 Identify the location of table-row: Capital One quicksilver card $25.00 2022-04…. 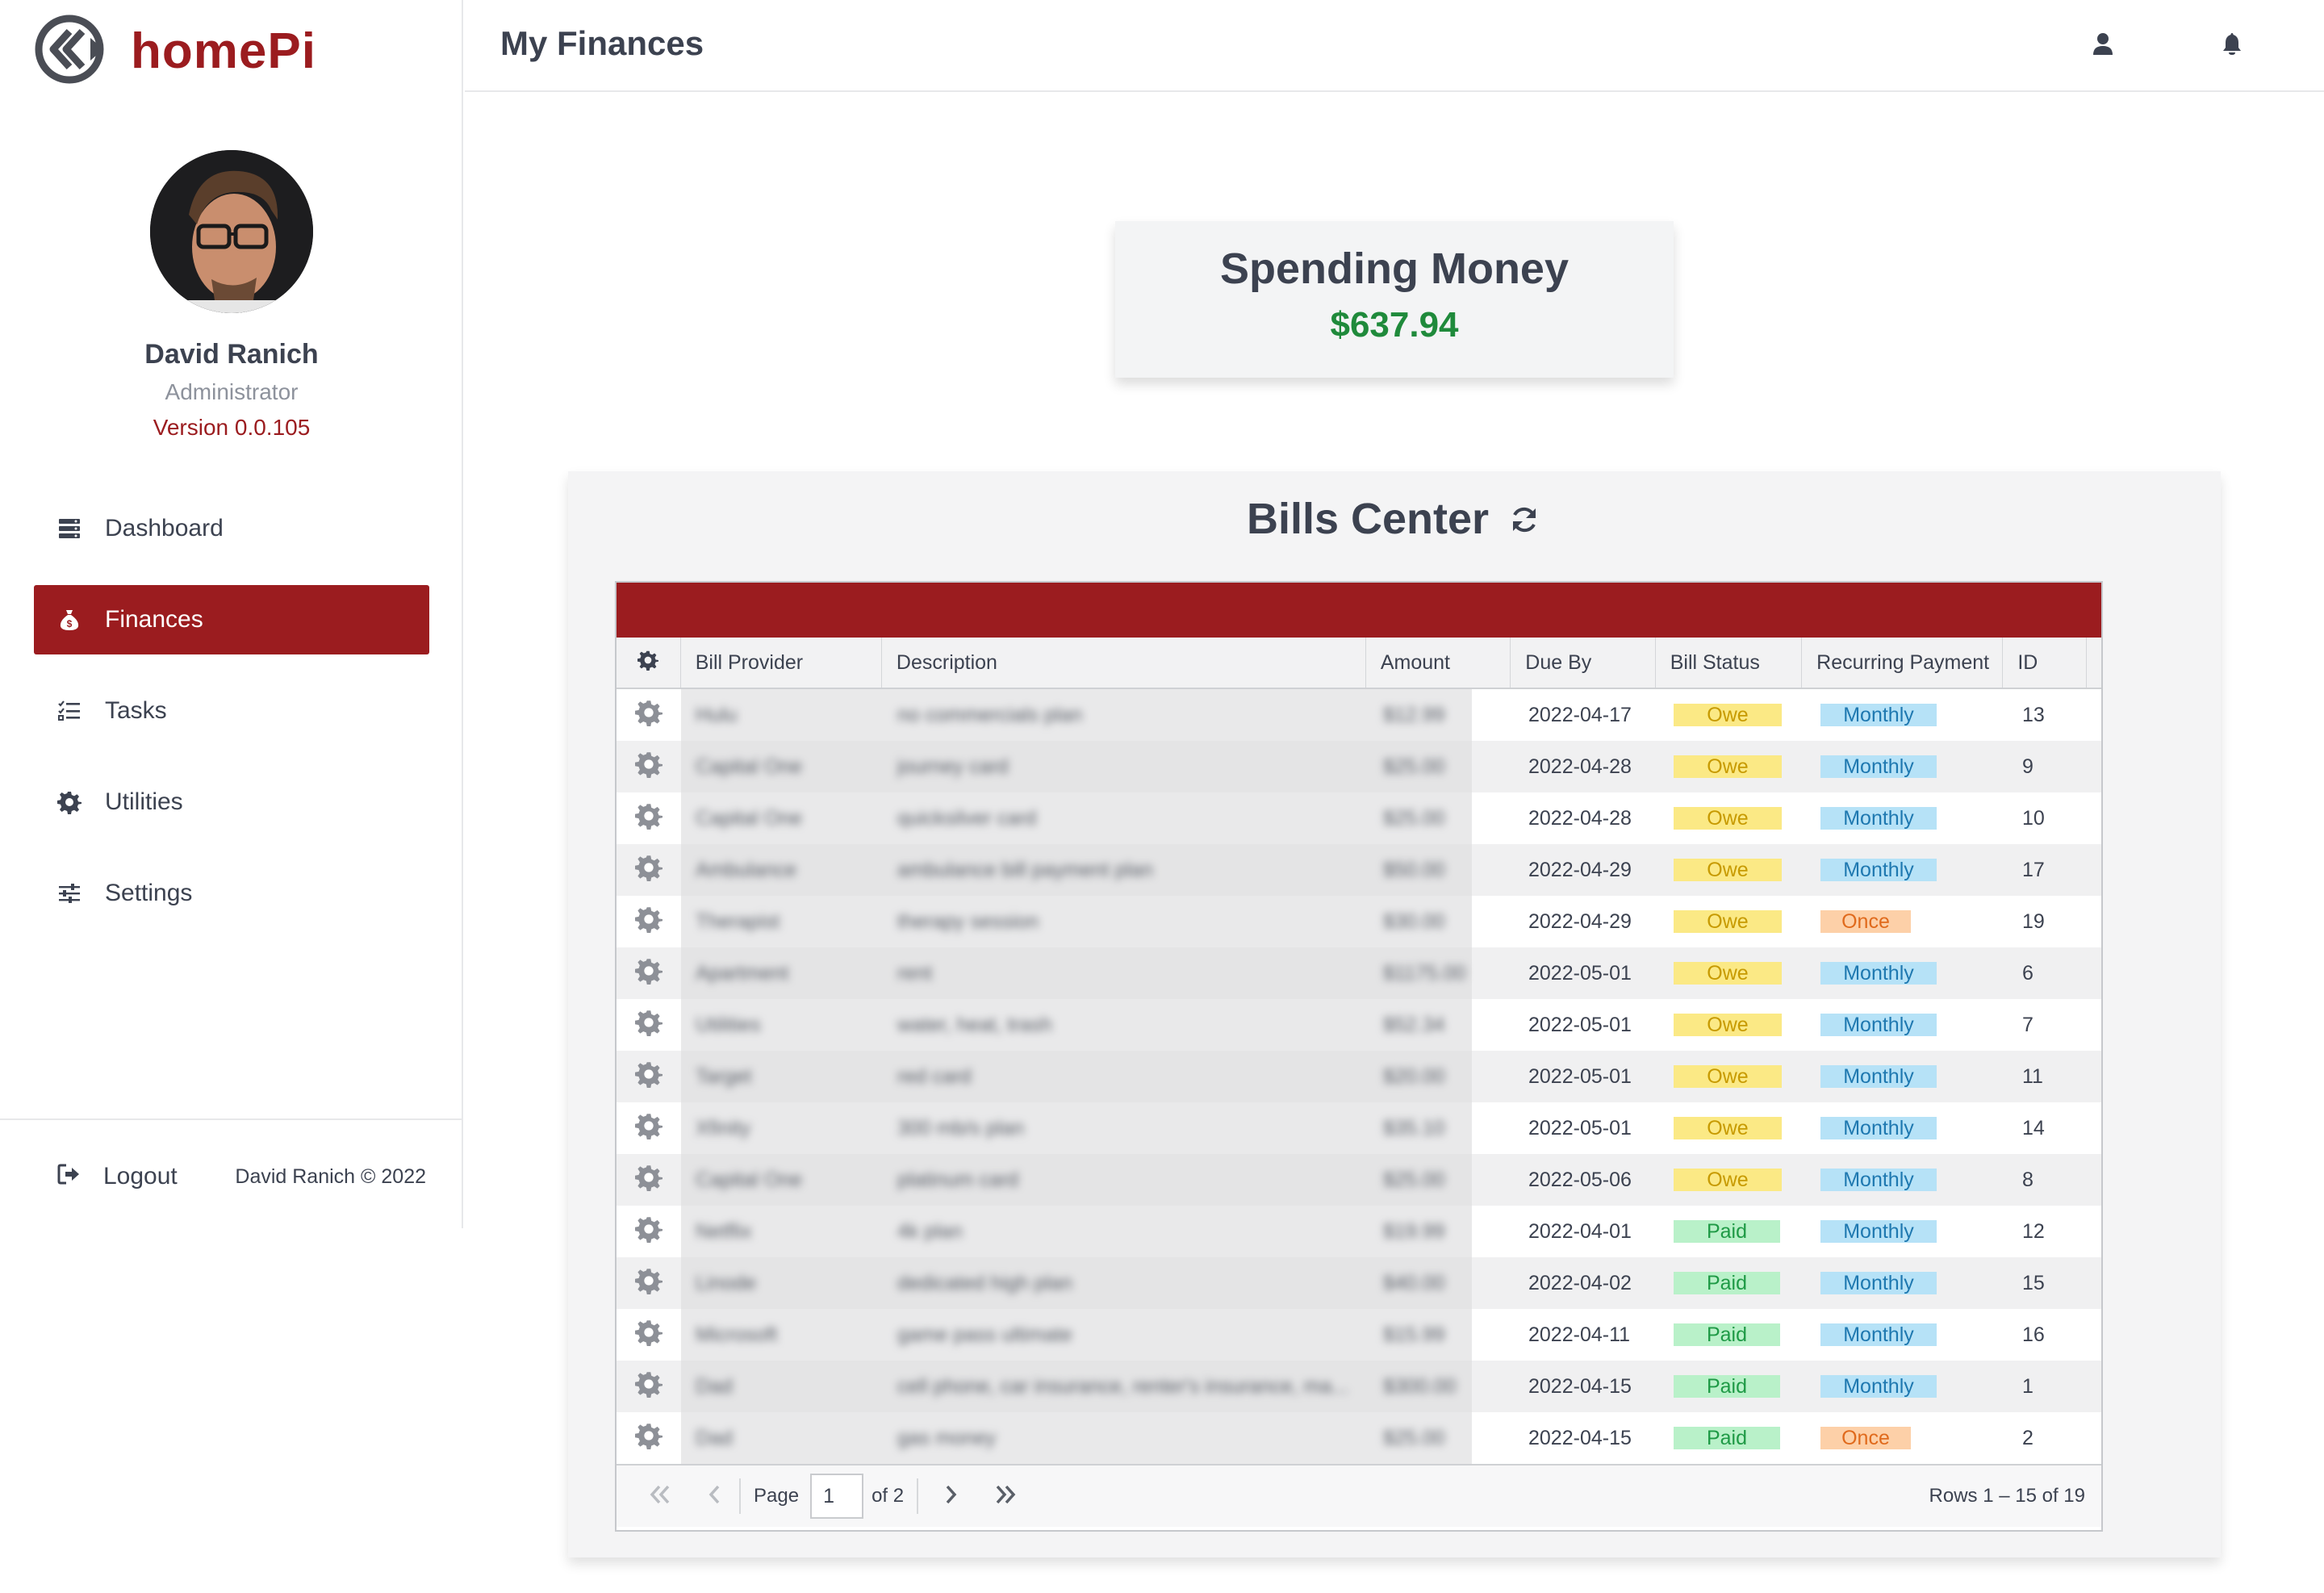
(1359, 818).